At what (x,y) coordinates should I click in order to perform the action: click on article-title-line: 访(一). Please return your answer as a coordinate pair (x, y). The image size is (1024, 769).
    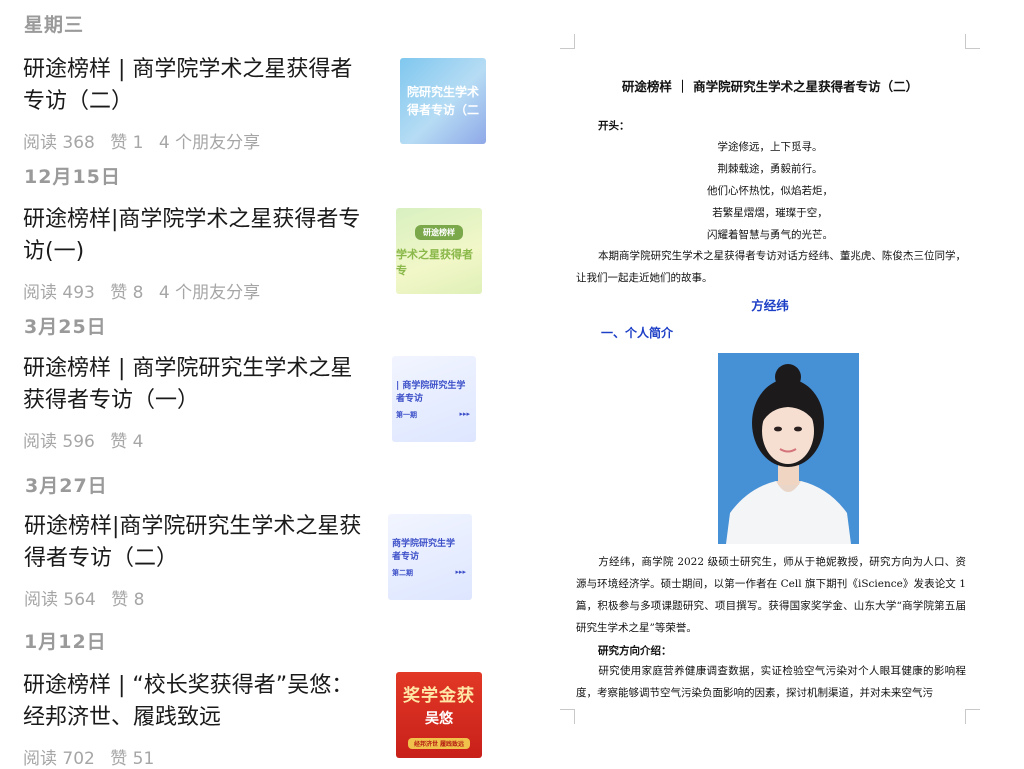
    Looking at the image, I should click on (54, 251).